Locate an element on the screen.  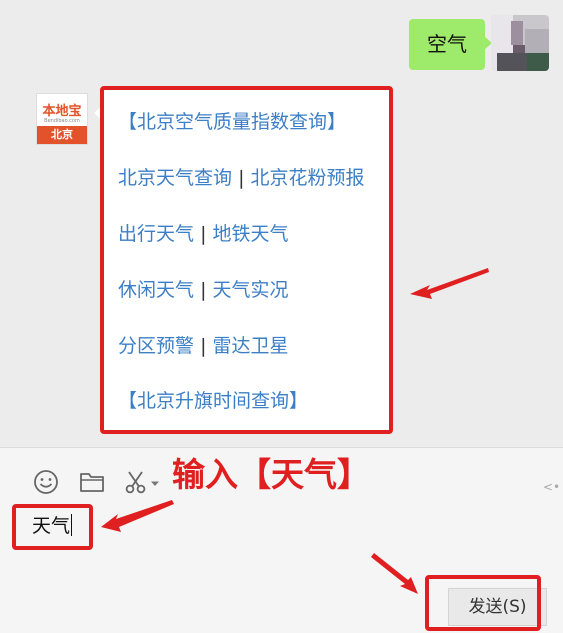
arrow-to-bot-menu is located at coordinates (449, 283).